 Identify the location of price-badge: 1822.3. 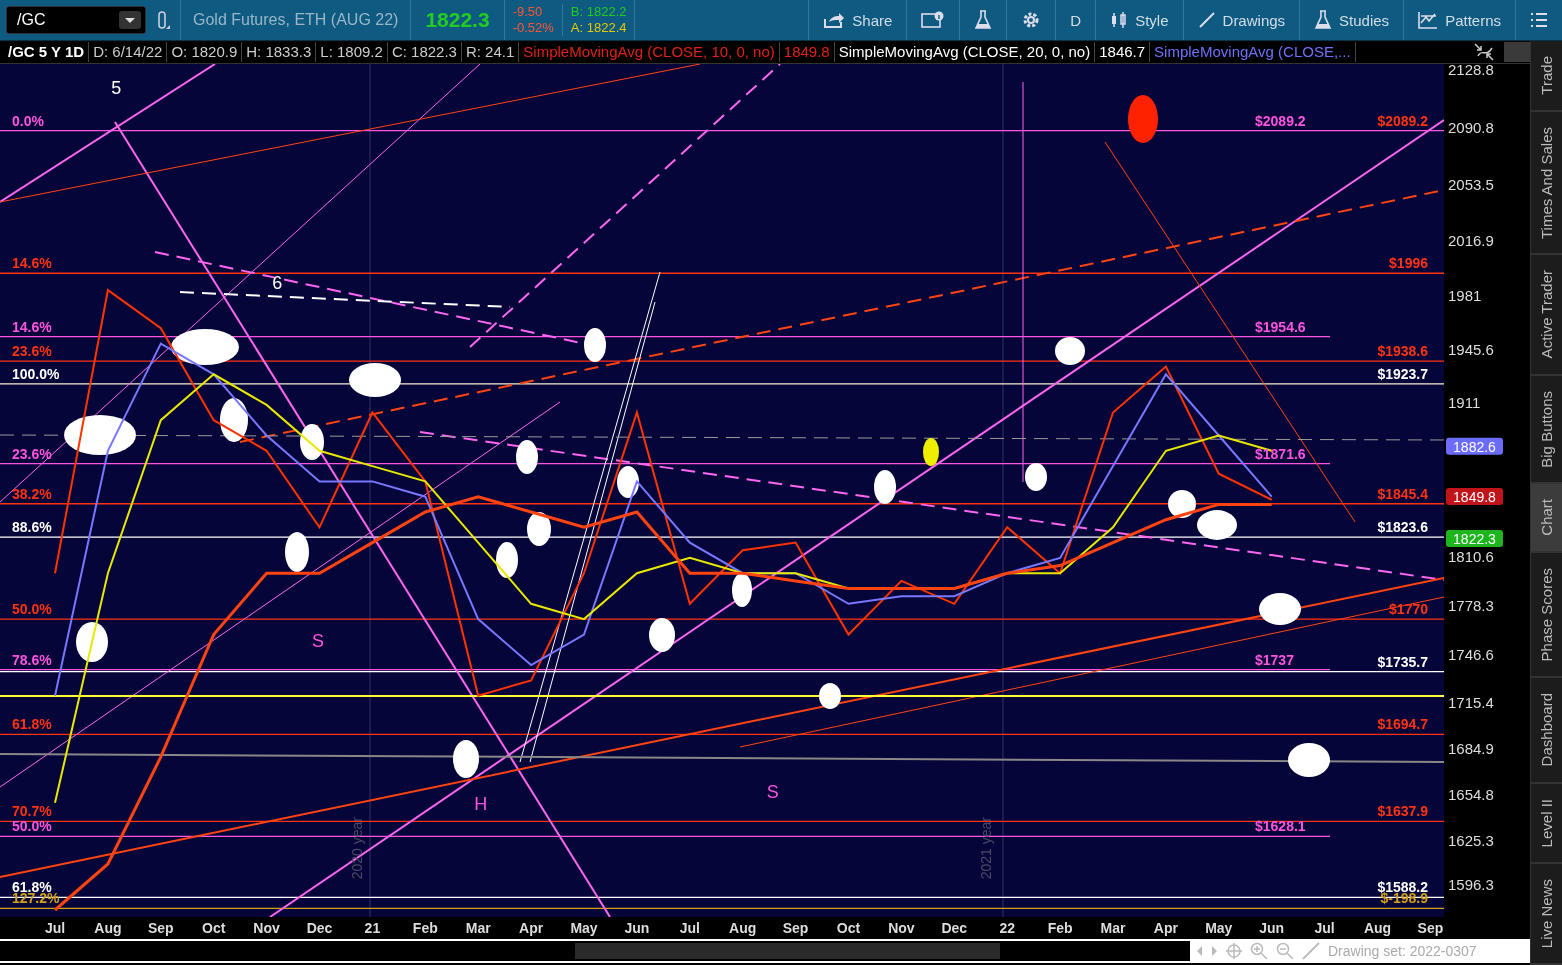
(1474, 539).